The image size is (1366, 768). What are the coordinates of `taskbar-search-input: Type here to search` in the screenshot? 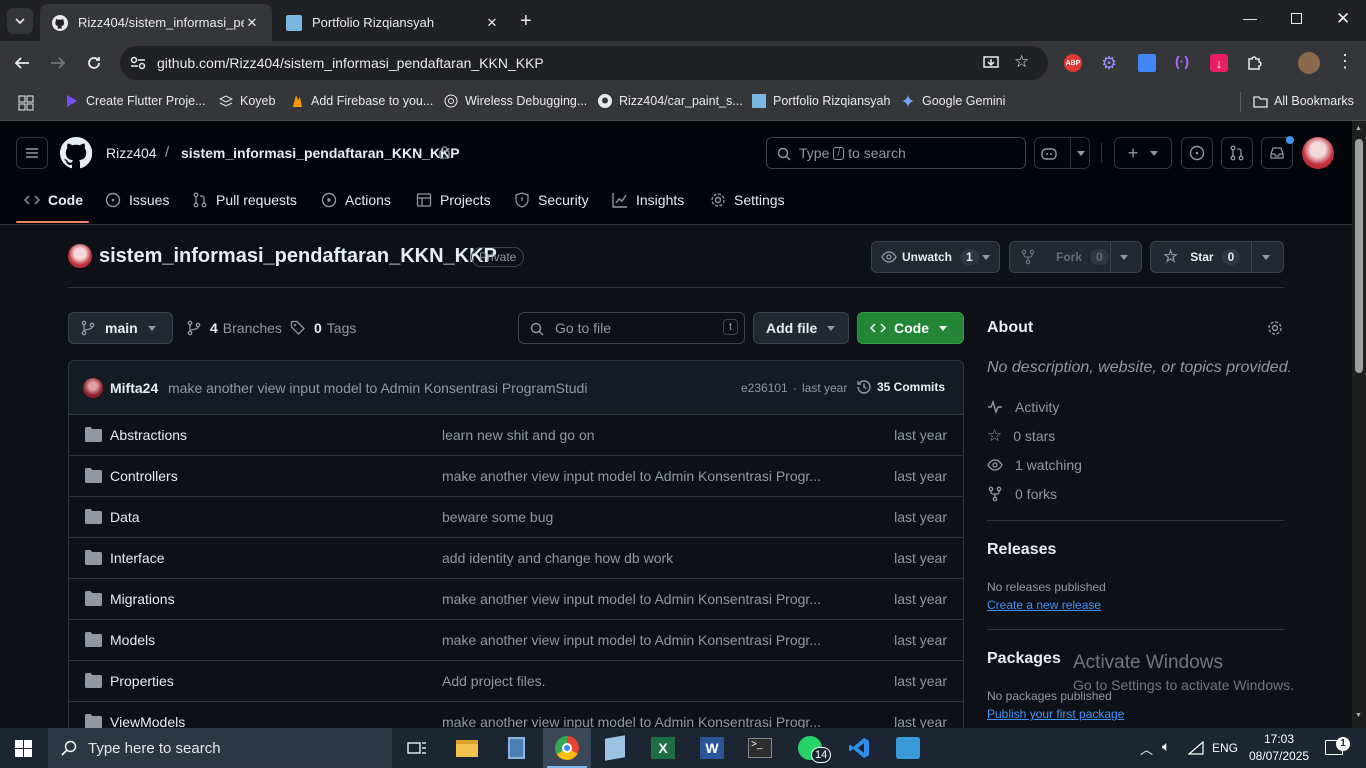 It's located at (220, 748).